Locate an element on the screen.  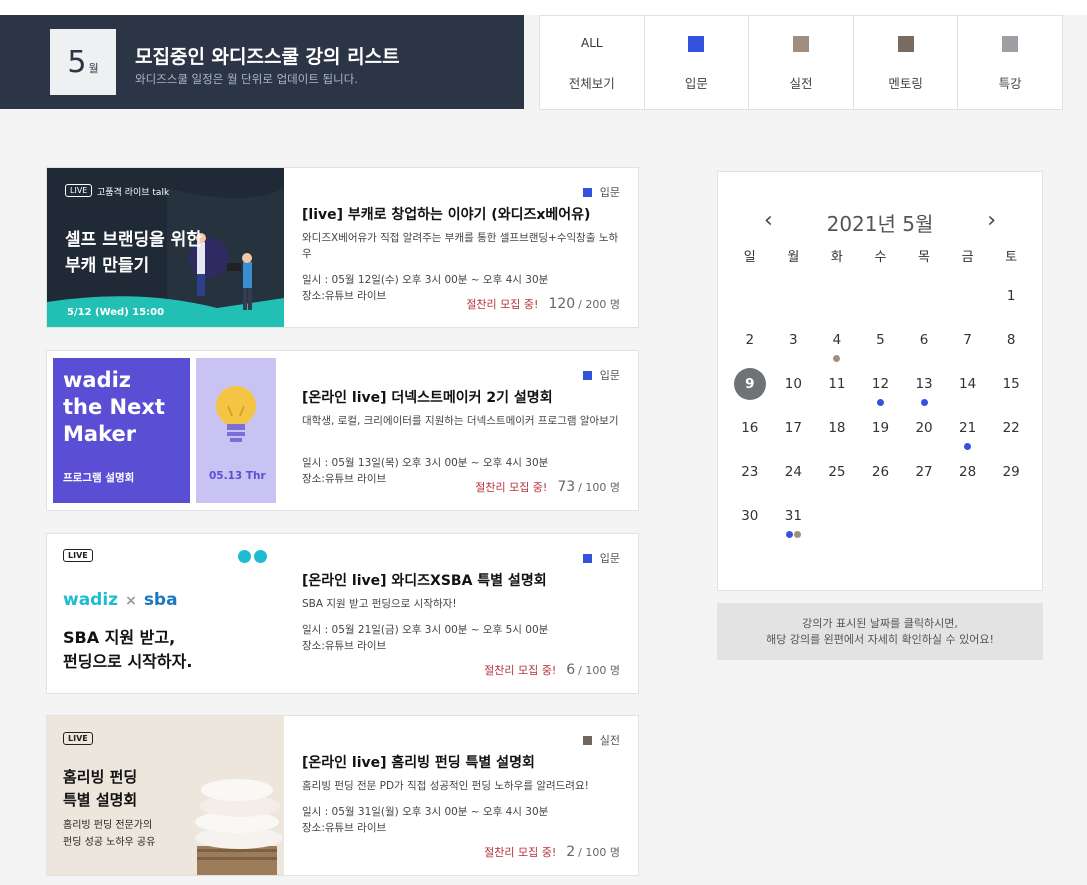
filter-practice: 실전 is located at coordinates (801, 62).